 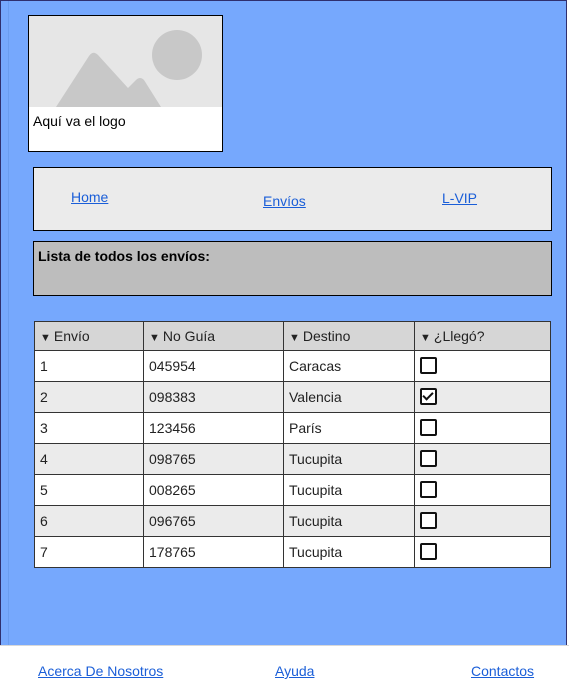 What do you see at coordinates (502, 671) in the screenshot?
I see `footer-contacts-link: Contactos` at bounding box center [502, 671].